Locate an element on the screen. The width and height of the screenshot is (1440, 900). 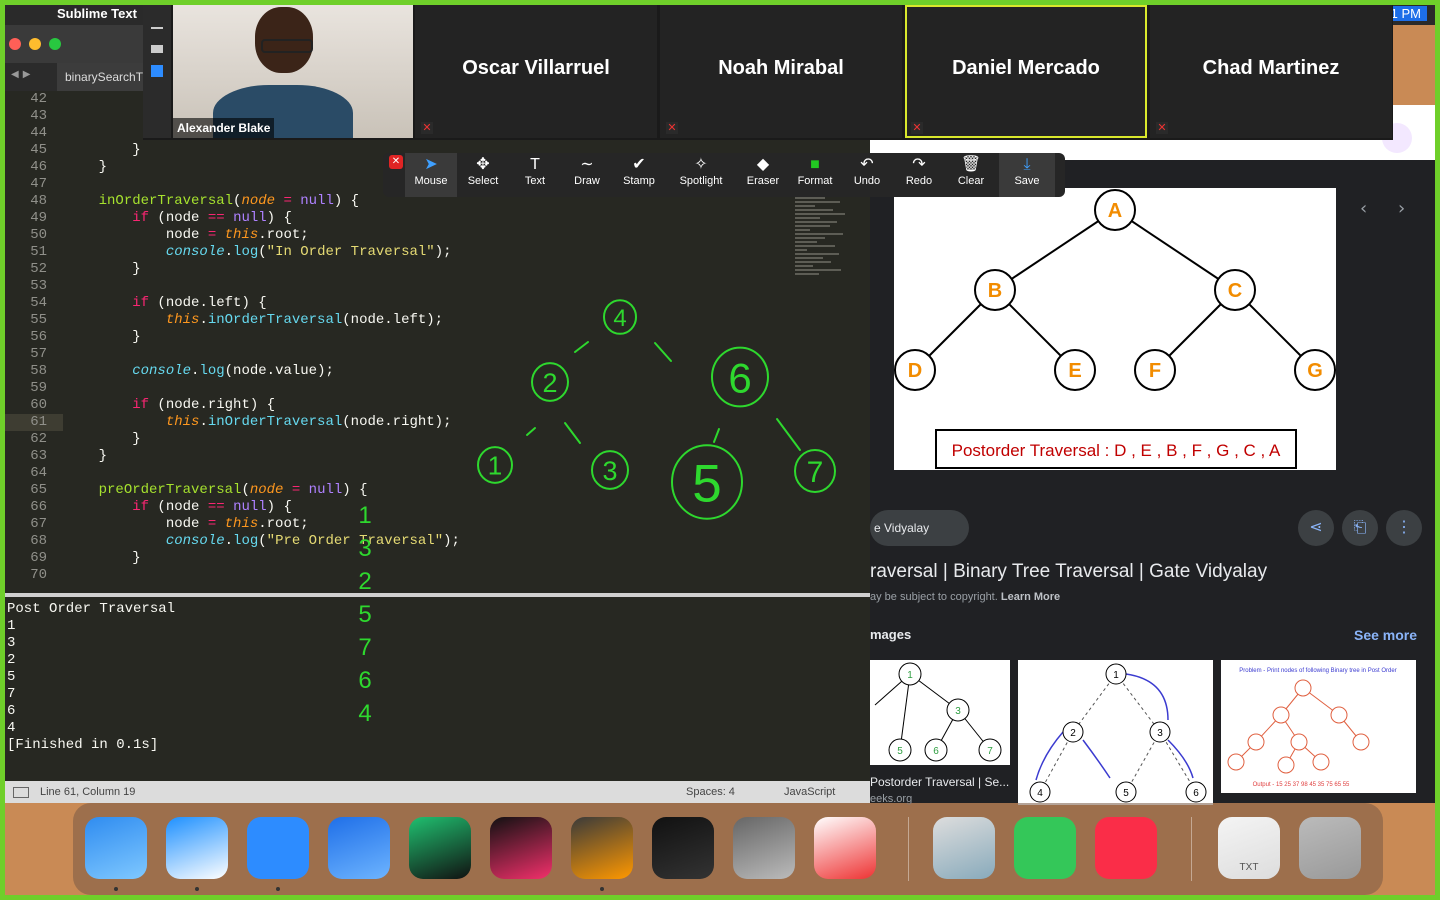
minimap is located at coordinates (822, 265).